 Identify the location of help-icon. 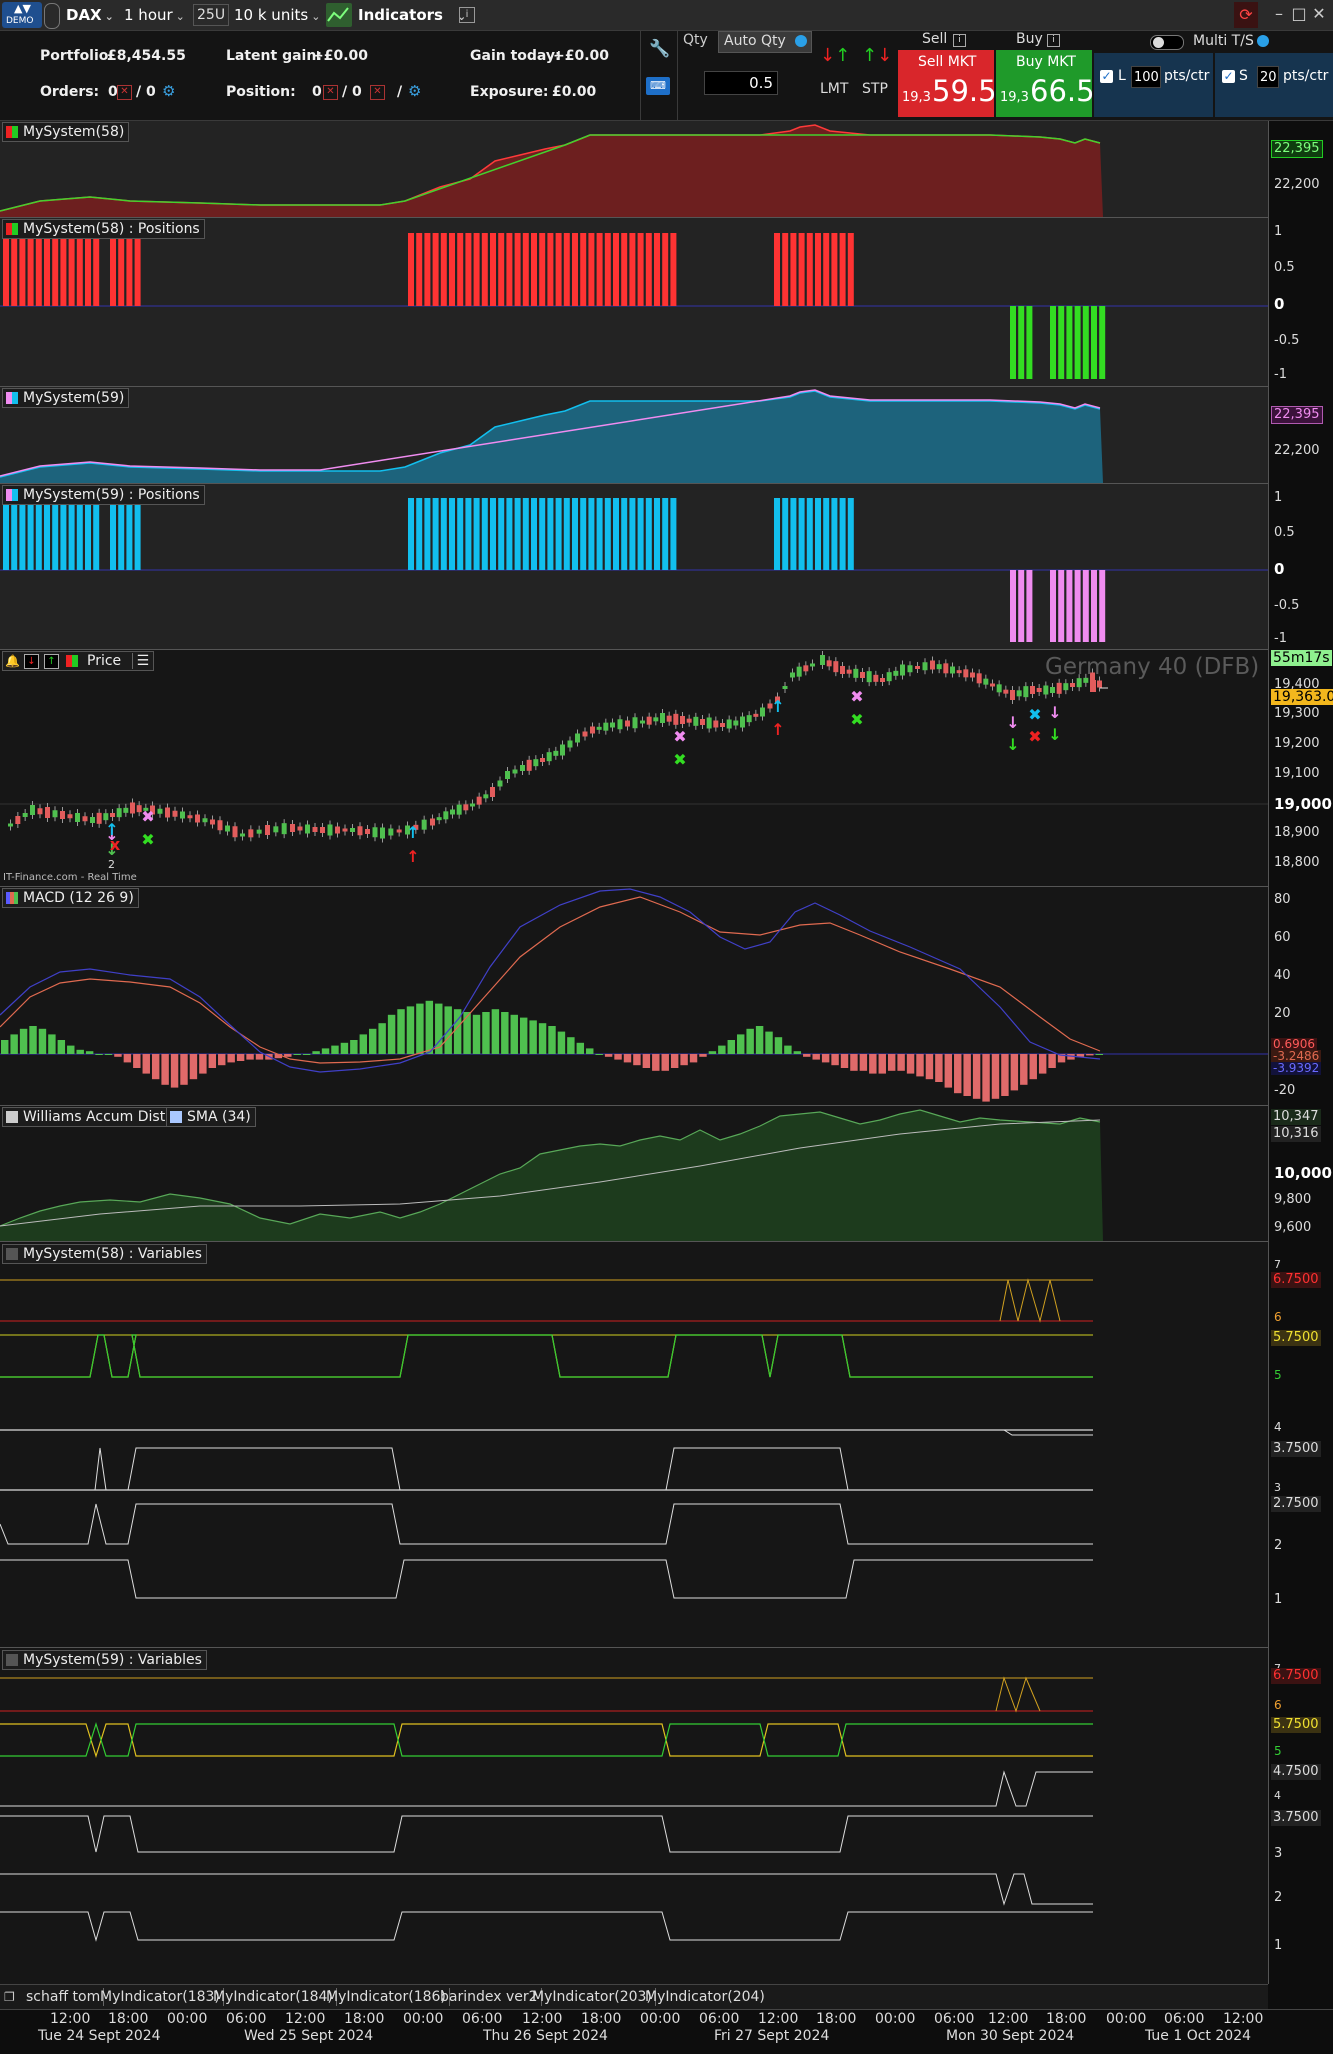
(801, 41).